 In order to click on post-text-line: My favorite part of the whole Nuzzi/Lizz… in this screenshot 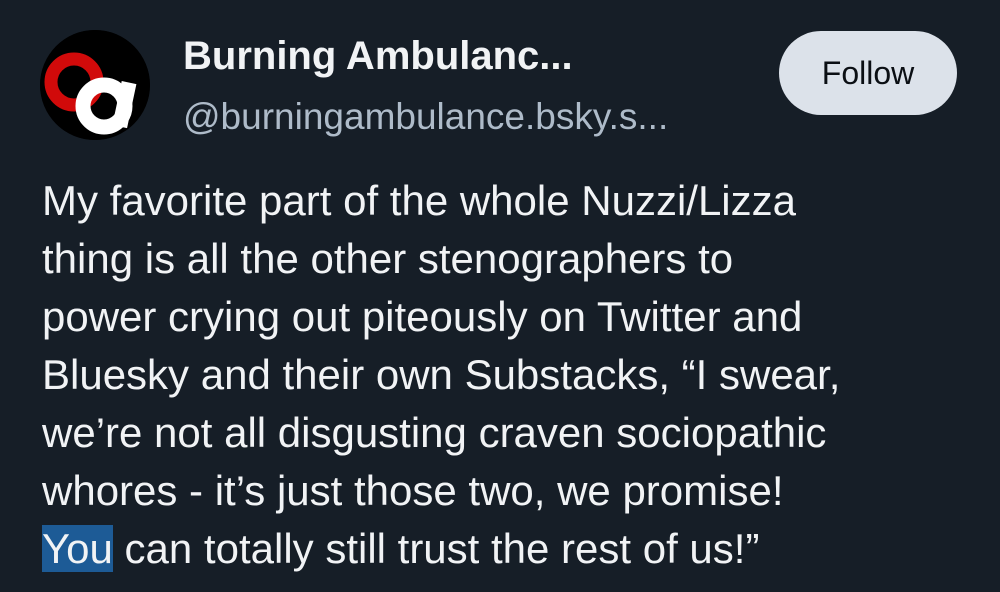, I will do `click(419, 200)`.